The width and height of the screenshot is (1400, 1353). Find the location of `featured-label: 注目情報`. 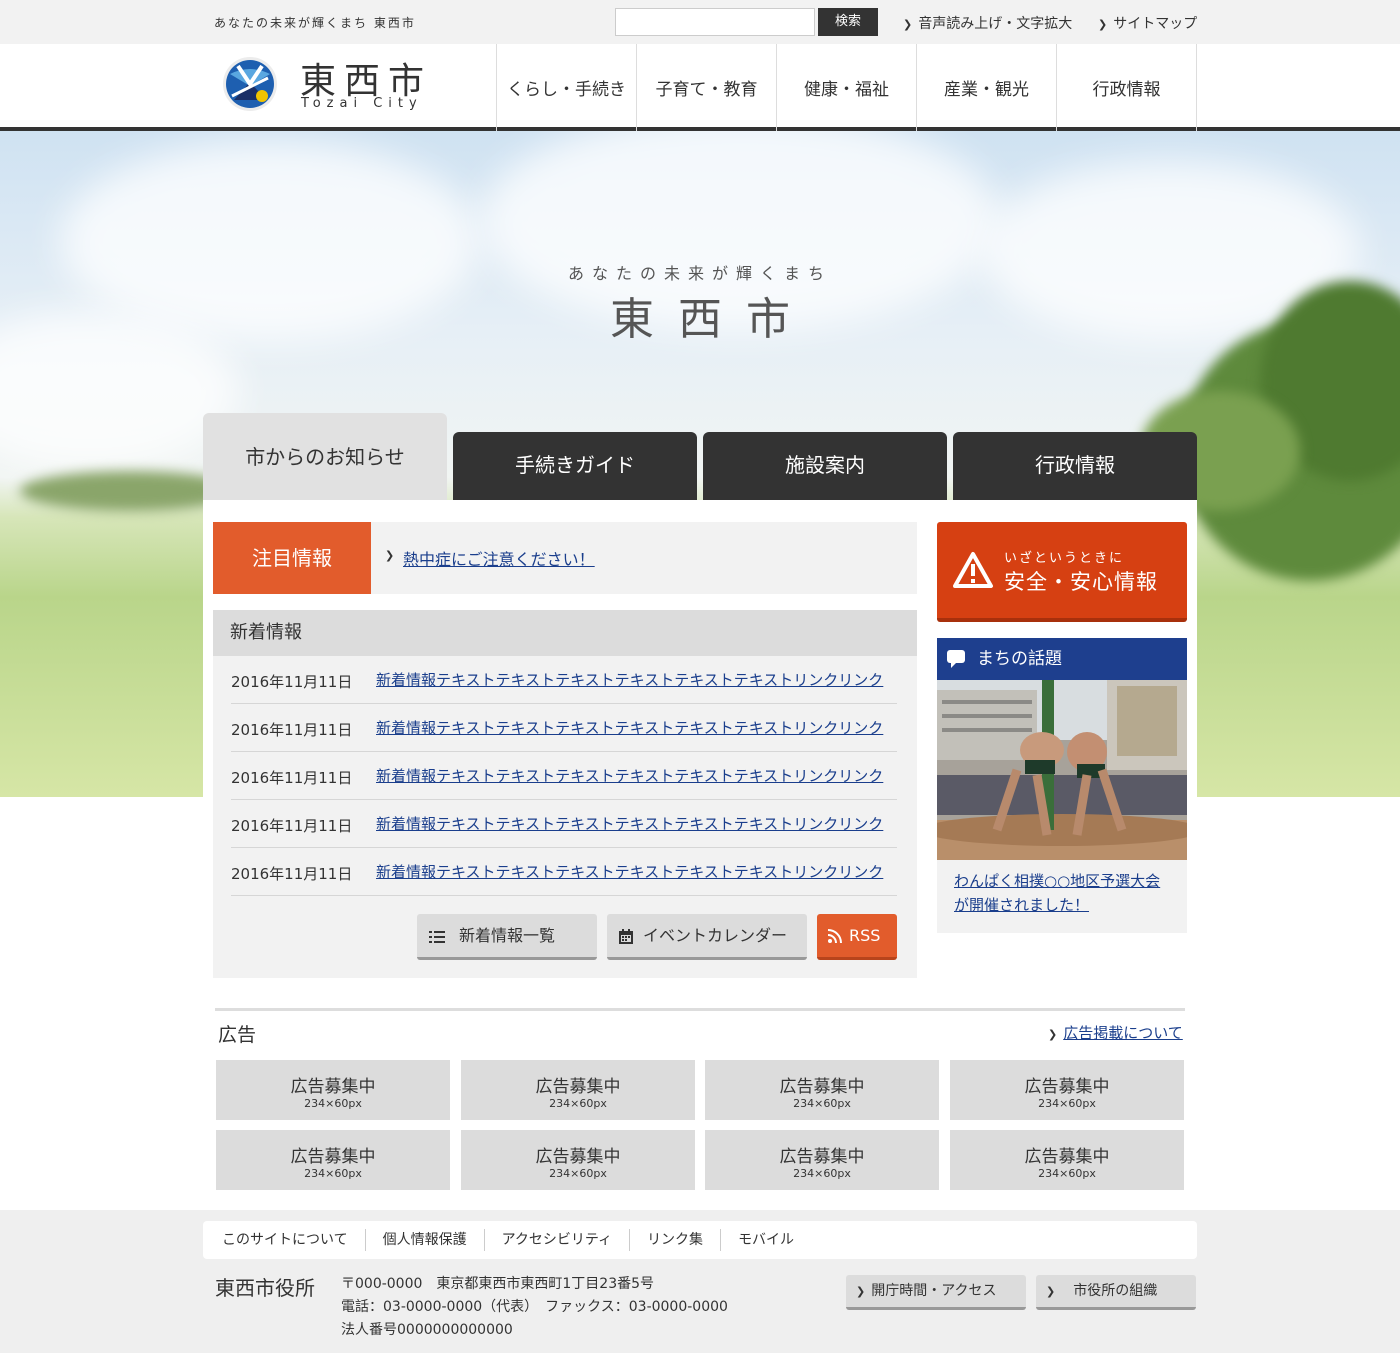

featured-label: 注目情報 is located at coordinates (292, 558).